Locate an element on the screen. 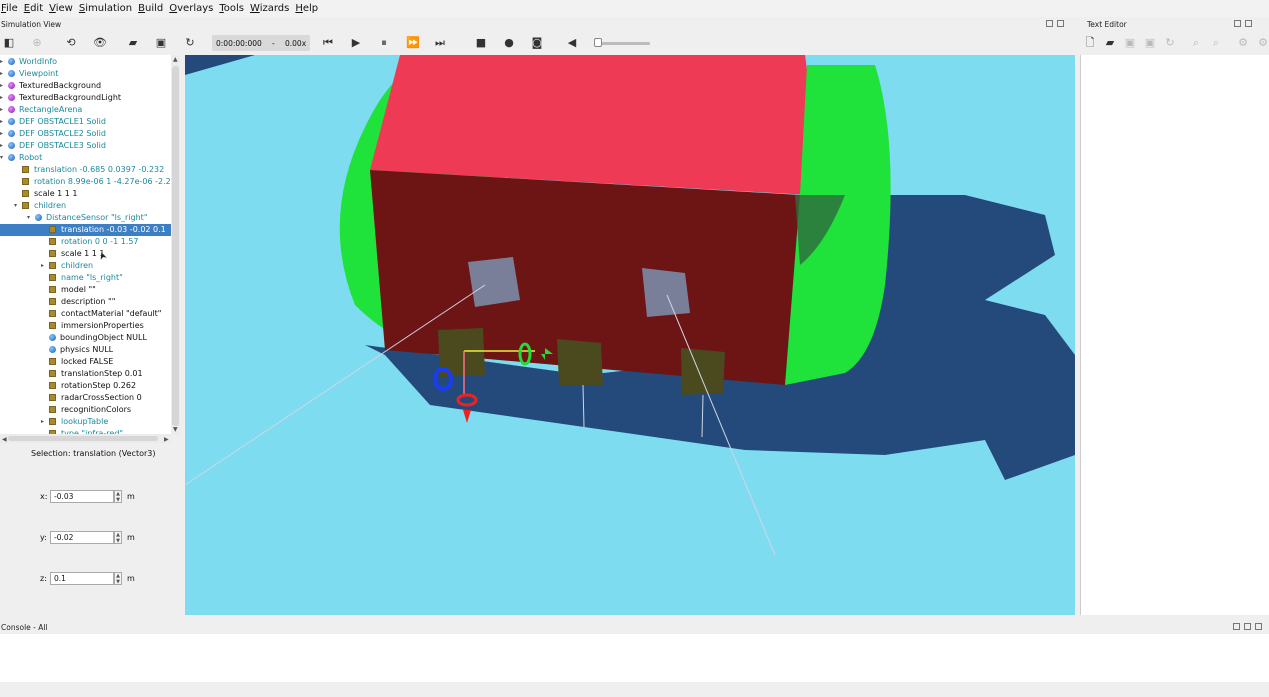 The height and width of the screenshot is (697, 1269). x-field: -0.03 is located at coordinates (82, 496).